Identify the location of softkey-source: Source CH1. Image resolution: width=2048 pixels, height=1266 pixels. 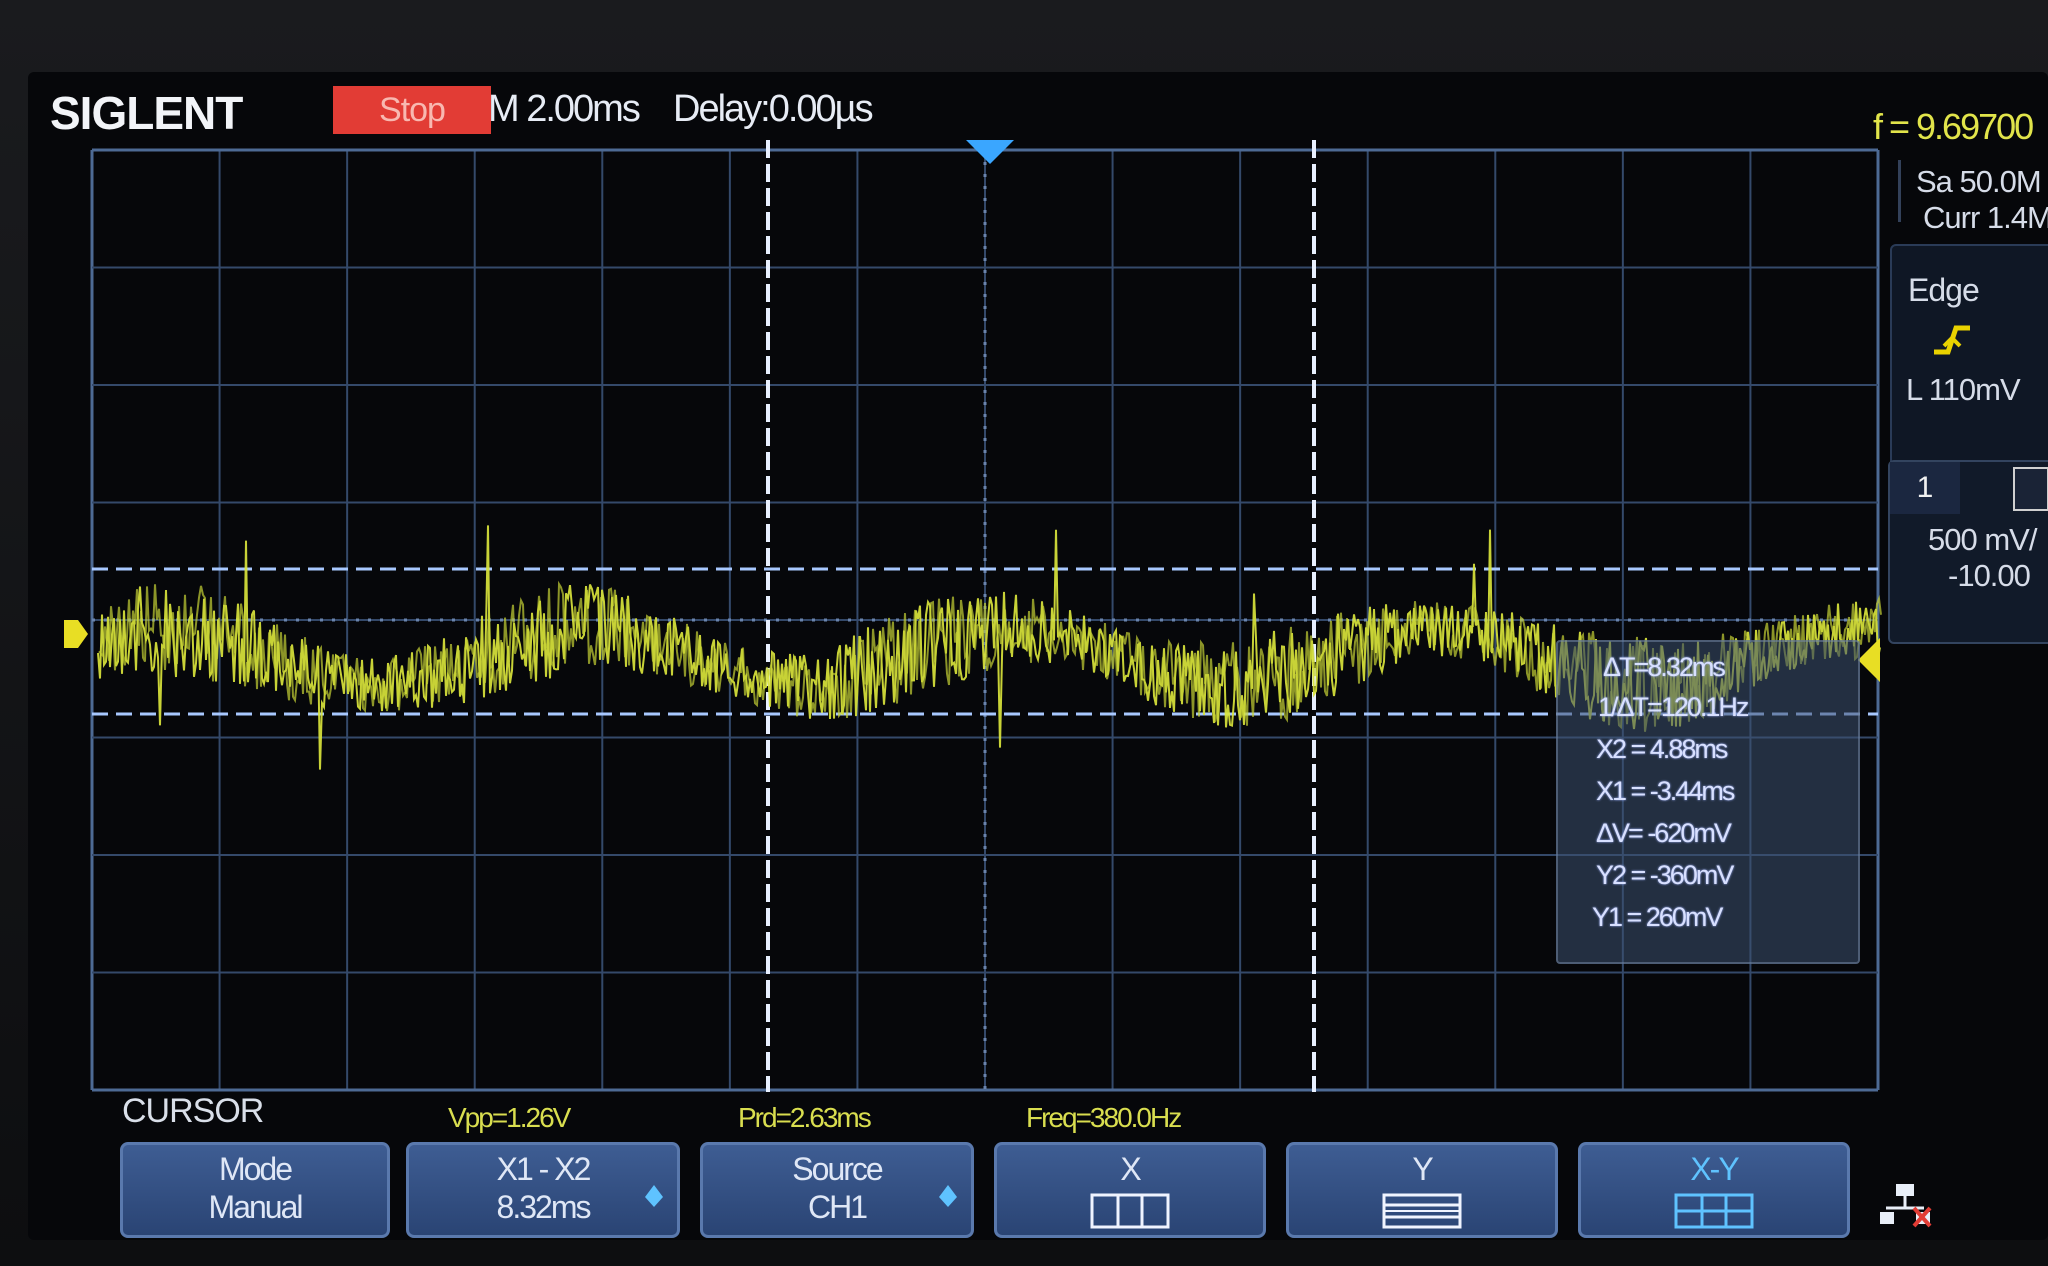
(837, 1190).